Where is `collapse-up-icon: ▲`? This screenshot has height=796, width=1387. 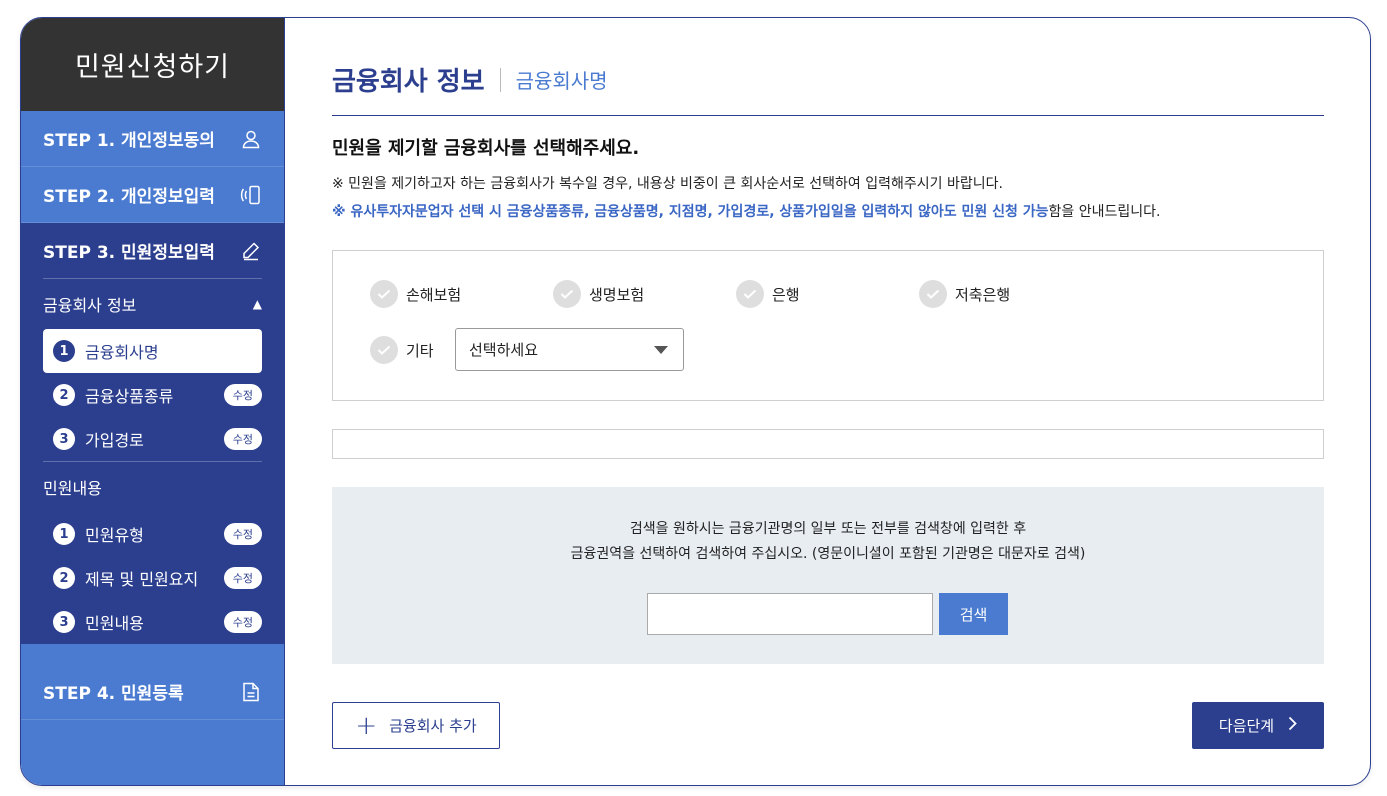 collapse-up-icon: ▲ is located at coordinates (257, 304).